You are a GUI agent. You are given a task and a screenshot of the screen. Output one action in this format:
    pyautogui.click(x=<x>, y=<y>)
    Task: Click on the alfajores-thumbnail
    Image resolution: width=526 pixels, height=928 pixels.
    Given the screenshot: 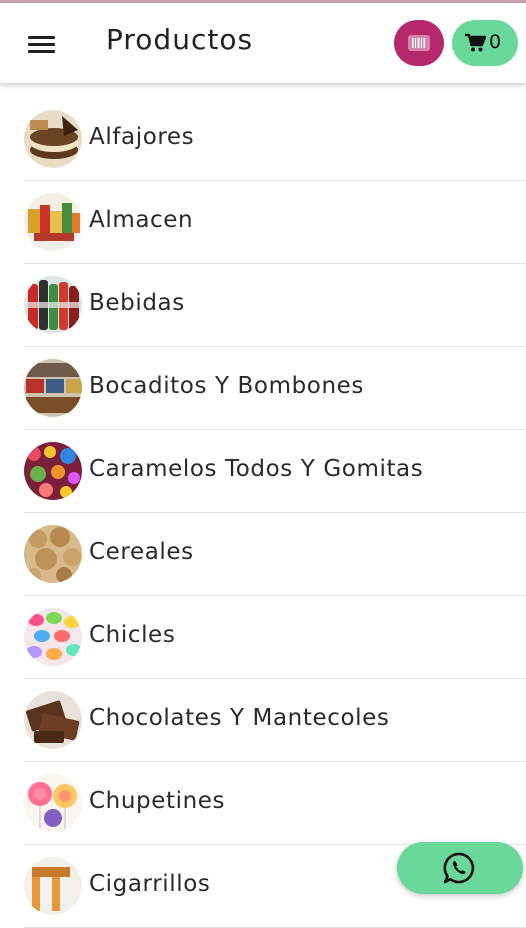 What is the action you would take?
    pyautogui.click(x=53, y=139)
    